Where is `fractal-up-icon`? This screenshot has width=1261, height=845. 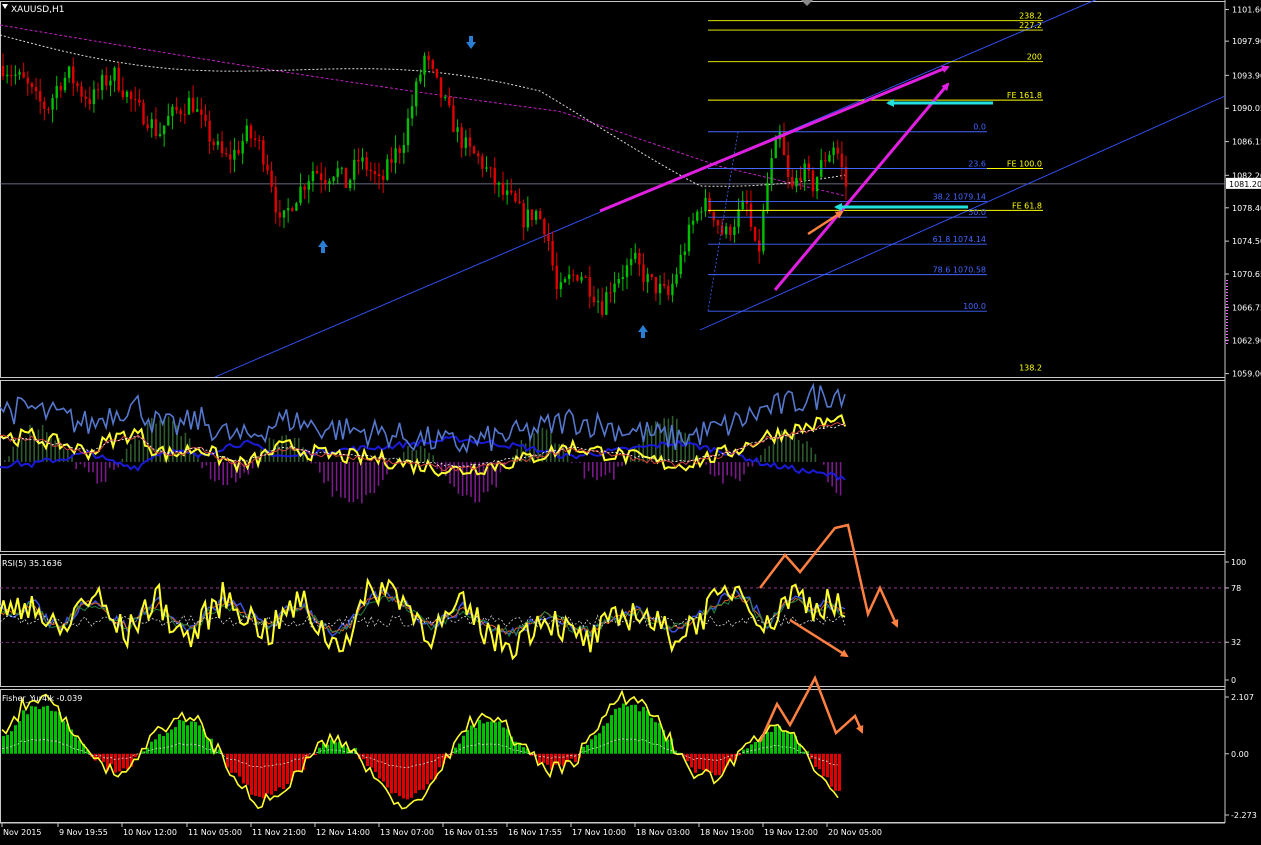 fractal-up-icon is located at coordinates (323, 246).